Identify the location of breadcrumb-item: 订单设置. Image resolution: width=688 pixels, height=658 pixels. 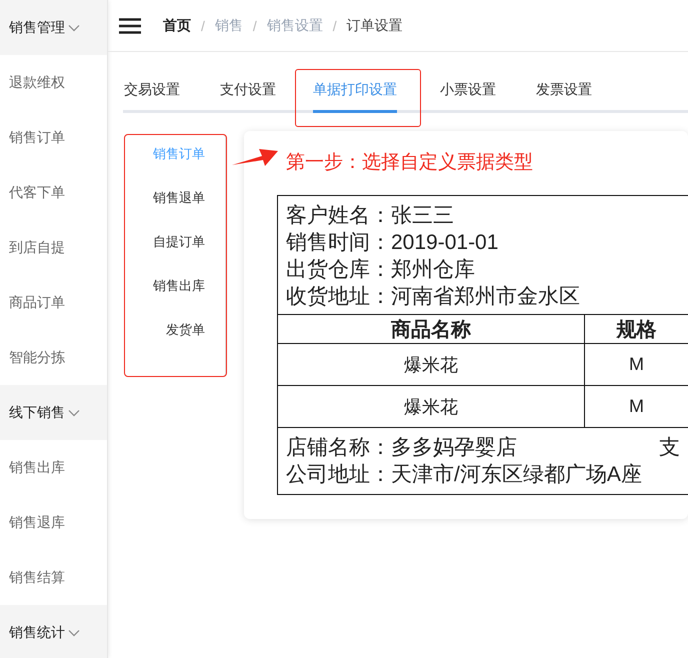
(374, 25).